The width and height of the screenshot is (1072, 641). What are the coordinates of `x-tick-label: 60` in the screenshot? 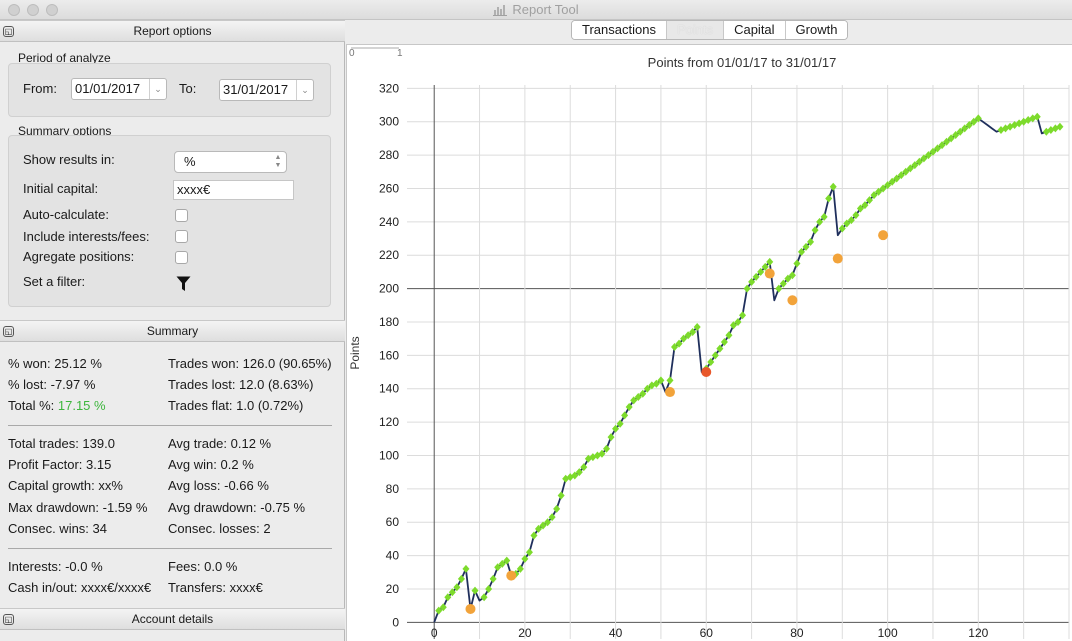 It's located at (707, 633).